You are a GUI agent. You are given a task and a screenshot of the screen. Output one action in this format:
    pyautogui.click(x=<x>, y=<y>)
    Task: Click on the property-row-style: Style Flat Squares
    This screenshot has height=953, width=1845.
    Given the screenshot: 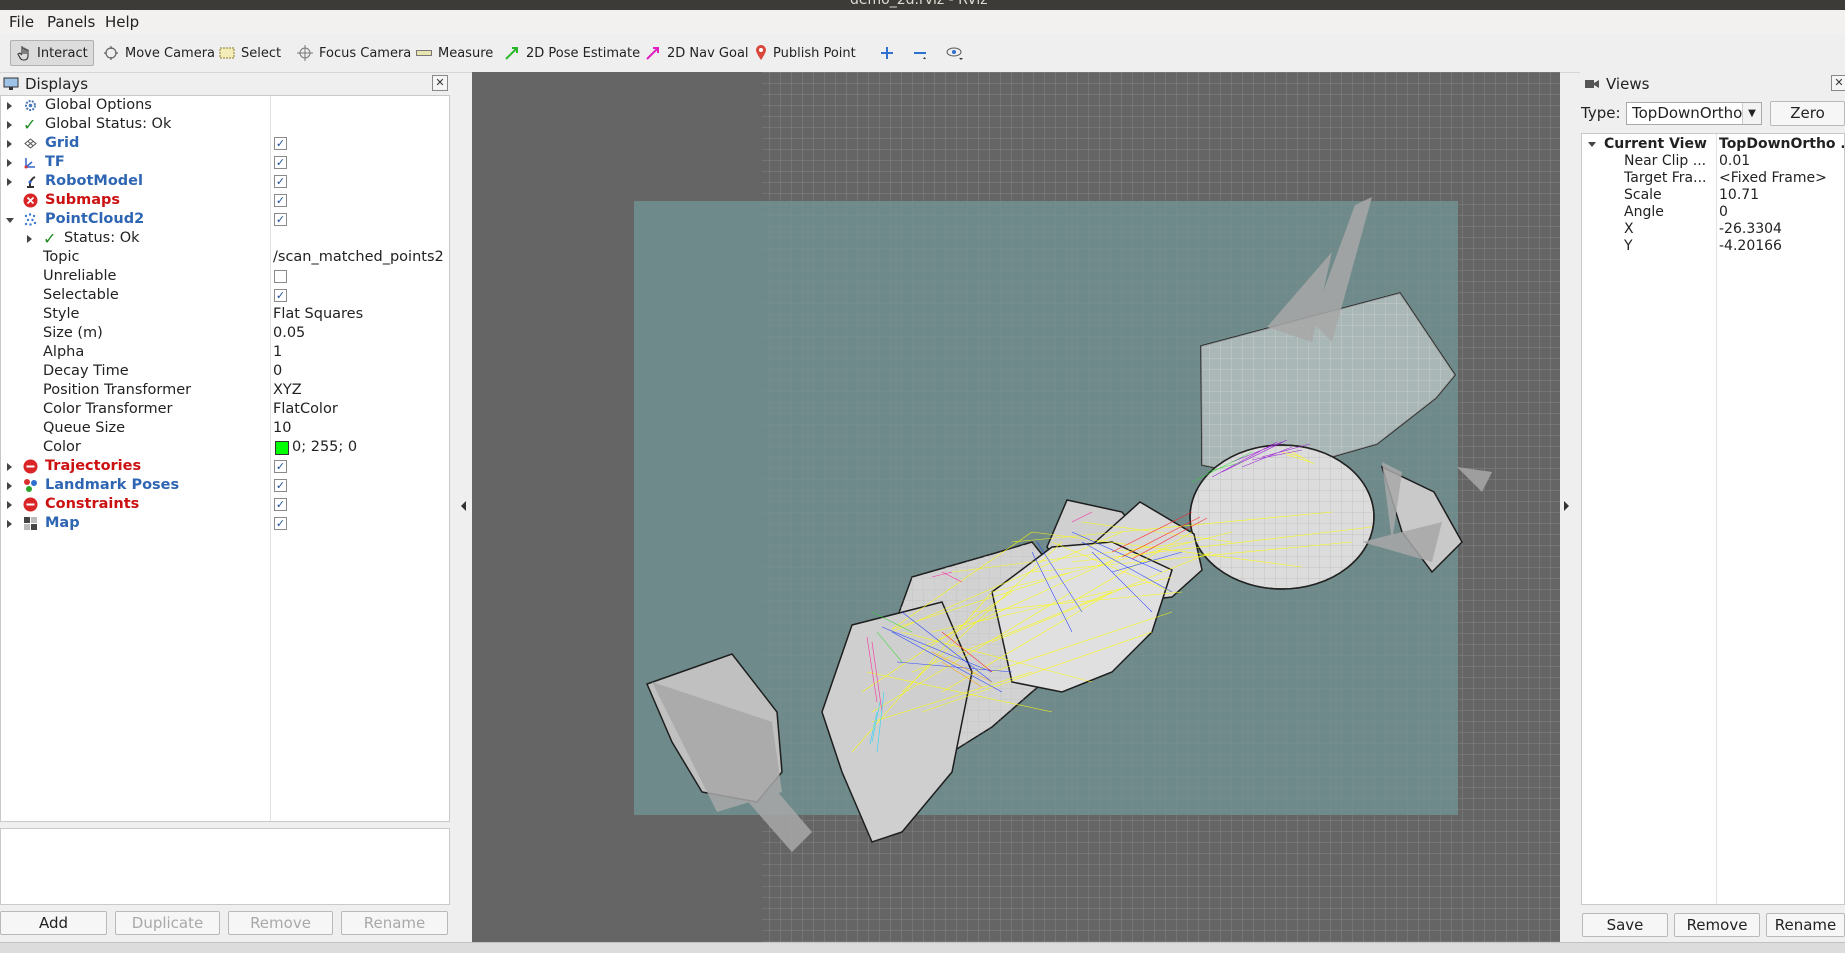 What is the action you would take?
    pyautogui.click(x=225, y=314)
    